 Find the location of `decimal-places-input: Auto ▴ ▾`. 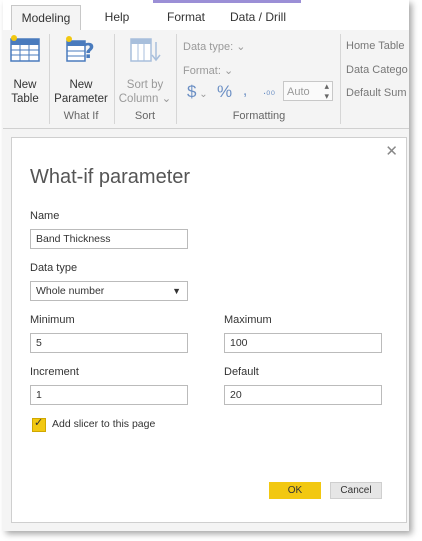

decimal-places-input: Auto ▴ ▾ is located at coordinates (308, 91).